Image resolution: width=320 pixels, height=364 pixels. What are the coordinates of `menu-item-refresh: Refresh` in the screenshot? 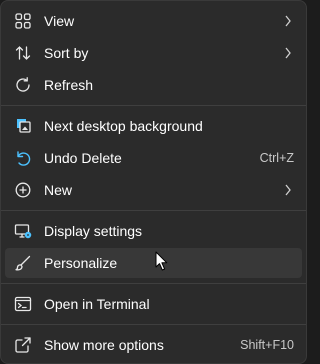 It's located at (153, 85).